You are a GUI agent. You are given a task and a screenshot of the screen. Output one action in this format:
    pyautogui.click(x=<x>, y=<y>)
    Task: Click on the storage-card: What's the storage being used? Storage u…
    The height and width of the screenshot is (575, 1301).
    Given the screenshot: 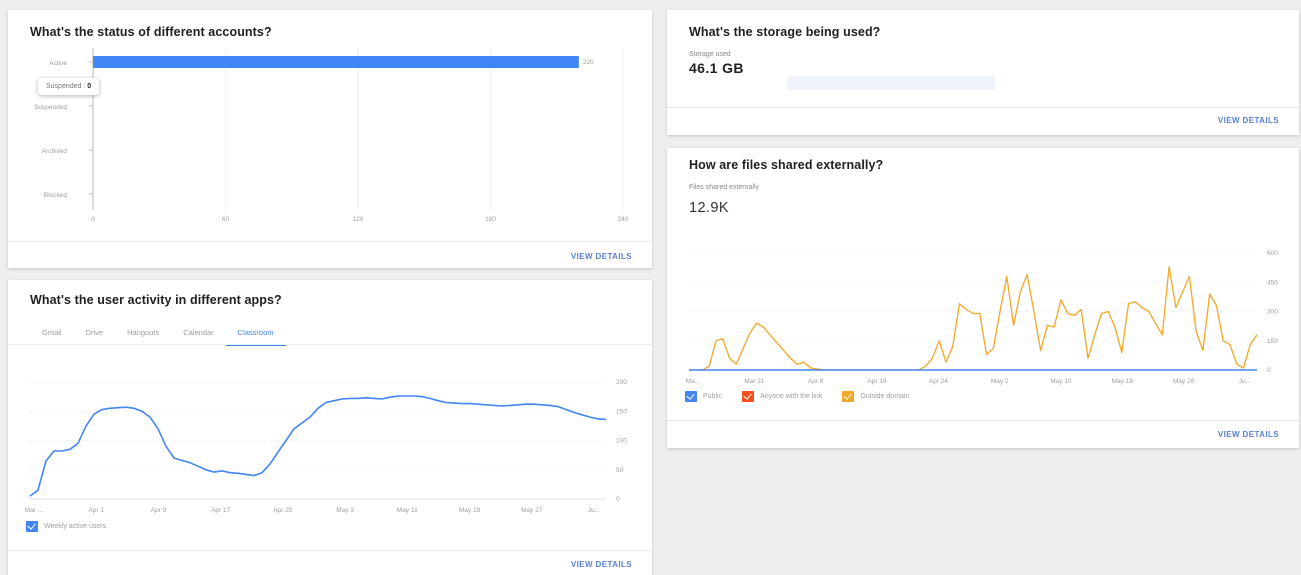 What is the action you would take?
    pyautogui.click(x=983, y=72)
    